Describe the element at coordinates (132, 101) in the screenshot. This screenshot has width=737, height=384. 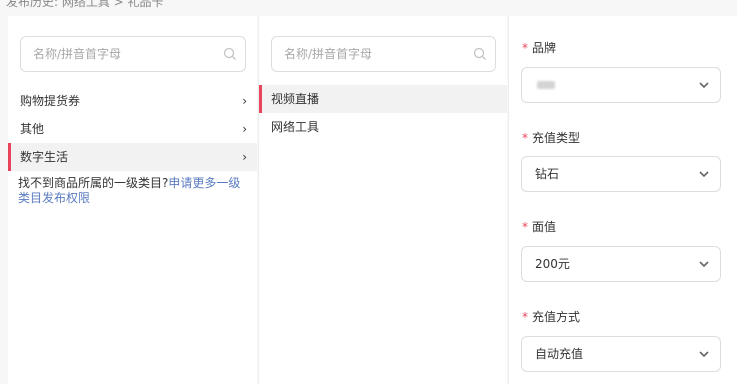
I see `category-item-shopping-voucher: 购物提货券 ›` at that location.